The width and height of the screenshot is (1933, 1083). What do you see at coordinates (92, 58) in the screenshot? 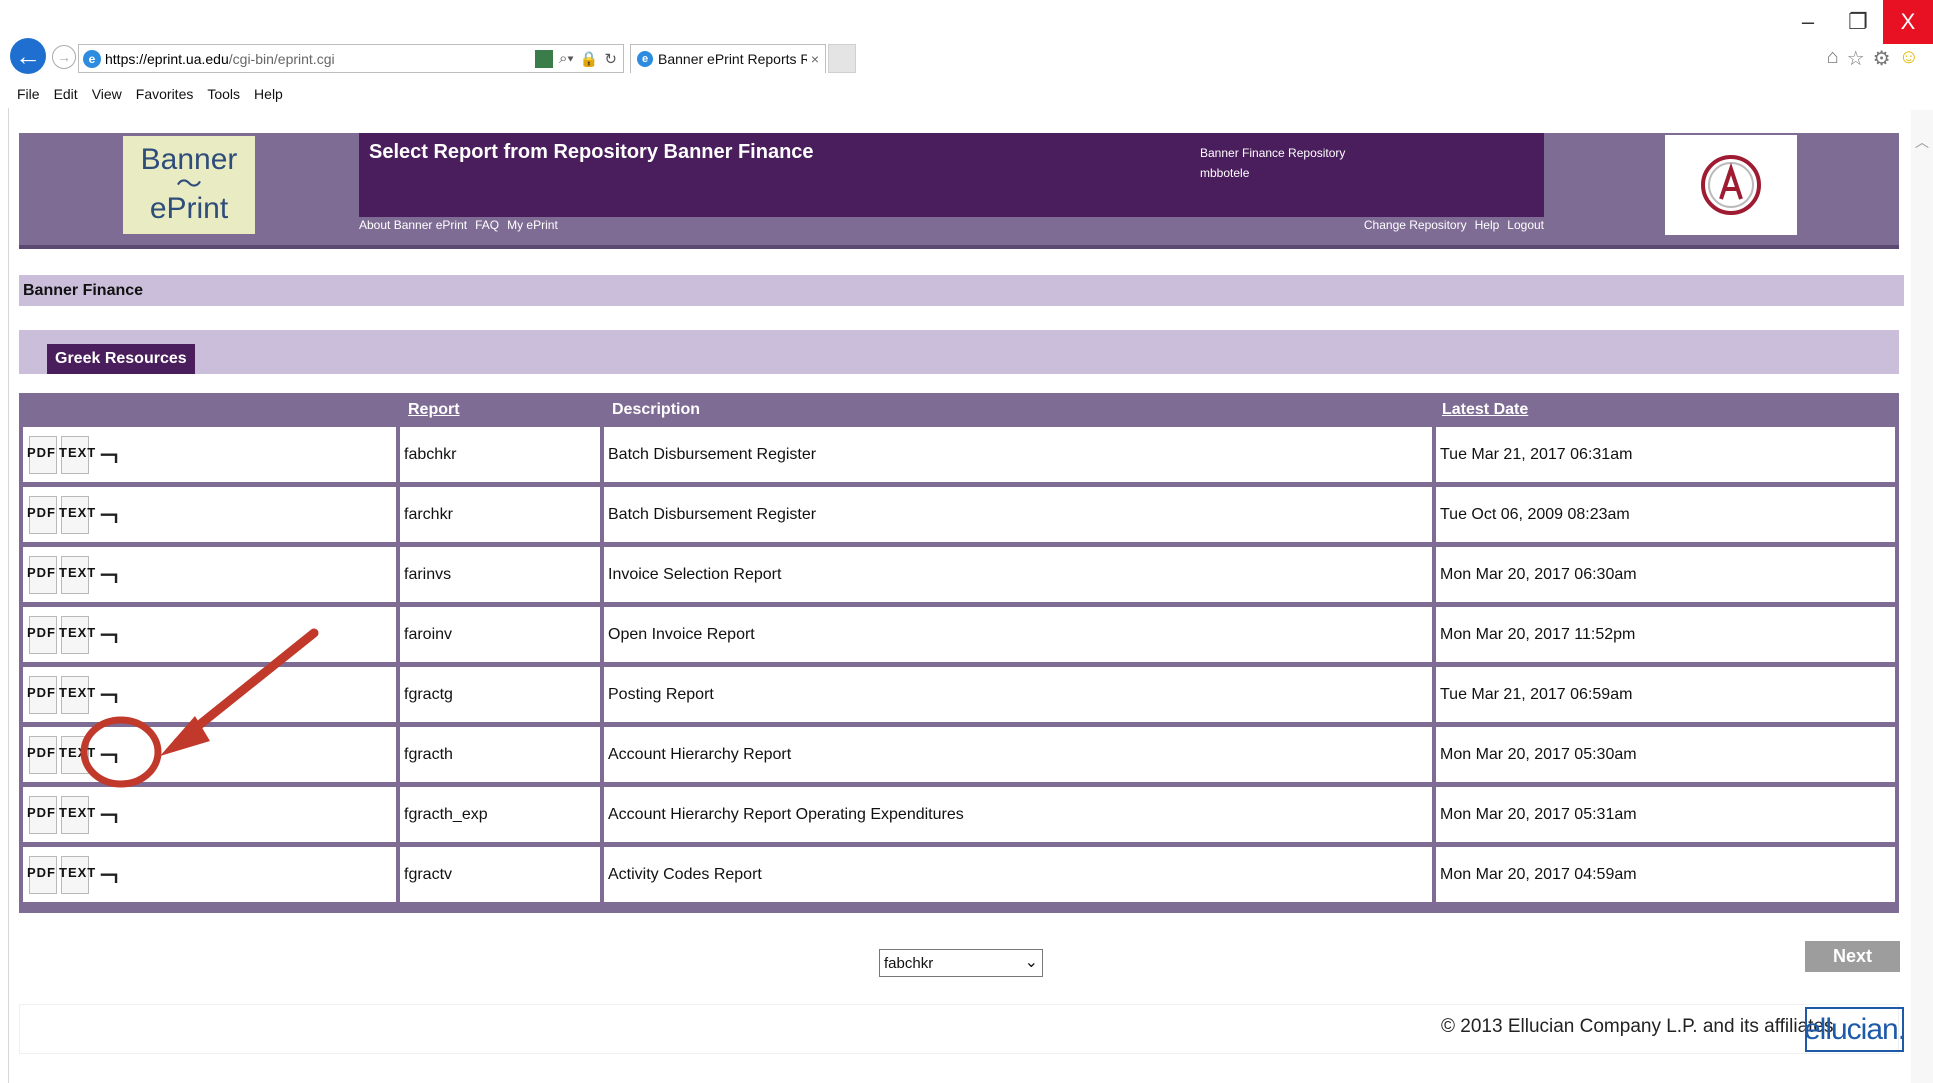
I see `ie-page-icon: e` at bounding box center [92, 58].